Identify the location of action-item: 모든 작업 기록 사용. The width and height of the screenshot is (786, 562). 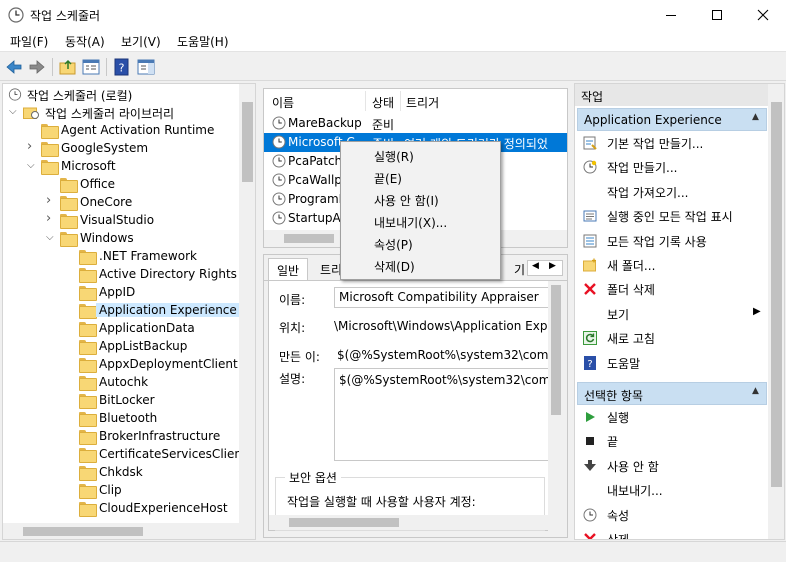
(674, 241).